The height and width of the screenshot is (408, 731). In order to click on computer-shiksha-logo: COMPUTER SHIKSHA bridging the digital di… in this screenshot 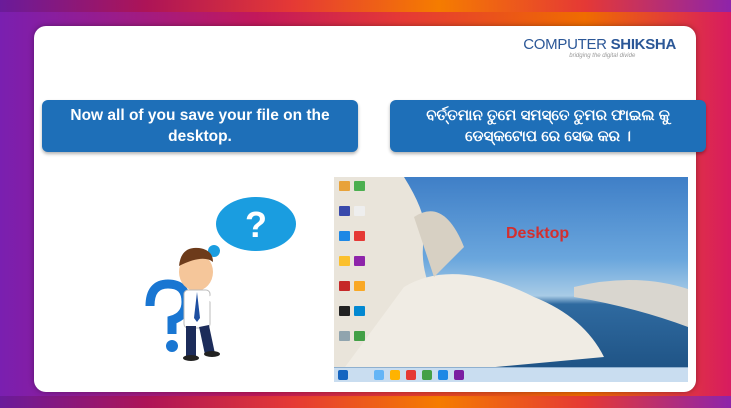, I will do `click(599, 47)`.